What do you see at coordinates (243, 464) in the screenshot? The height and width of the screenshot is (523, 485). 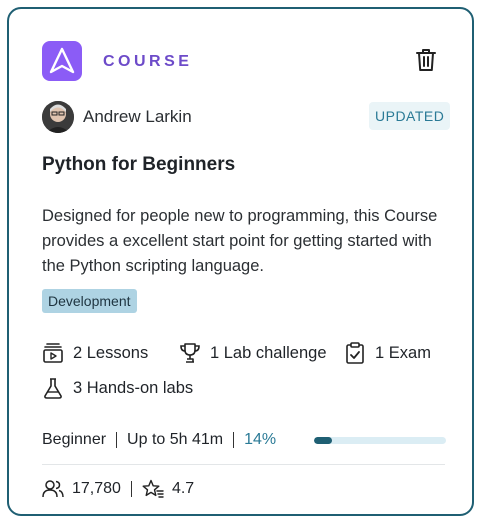 I see `footer-divider` at bounding box center [243, 464].